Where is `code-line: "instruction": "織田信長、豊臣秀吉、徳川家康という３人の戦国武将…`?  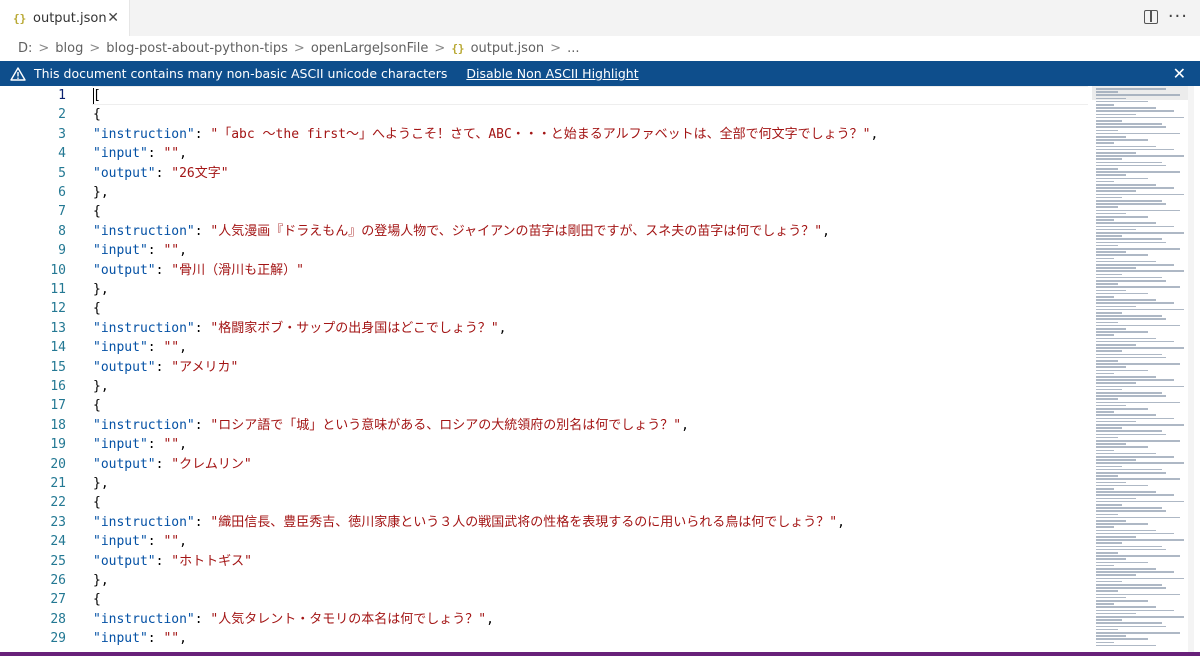 code-line: "instruction": "織田信長、豊臣秀吉、徳川家康という３人の戦国武将… is located at coordinates (469, 522).